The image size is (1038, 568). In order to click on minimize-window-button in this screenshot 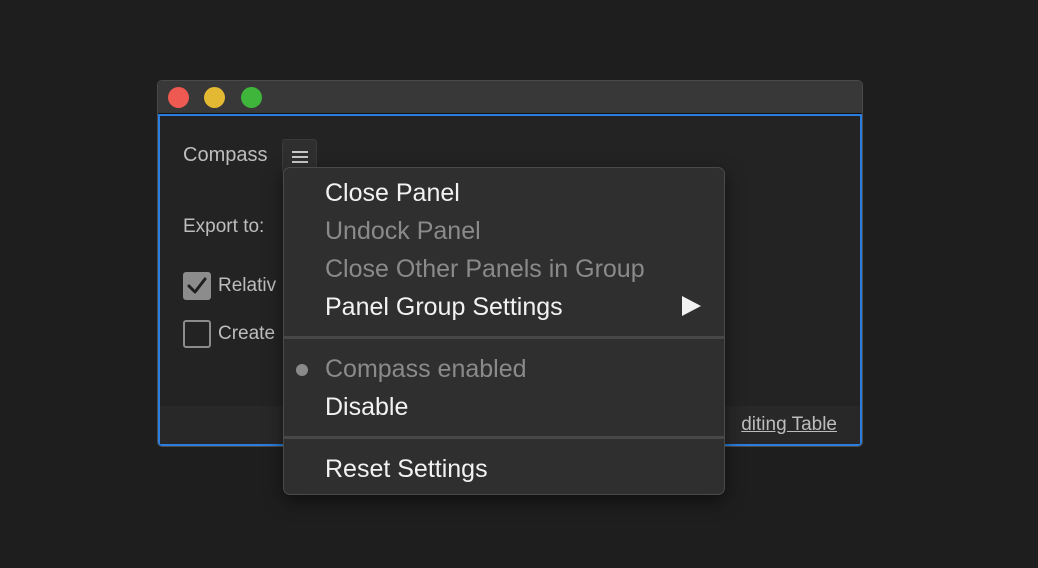, I will do `click(214, 97)`.